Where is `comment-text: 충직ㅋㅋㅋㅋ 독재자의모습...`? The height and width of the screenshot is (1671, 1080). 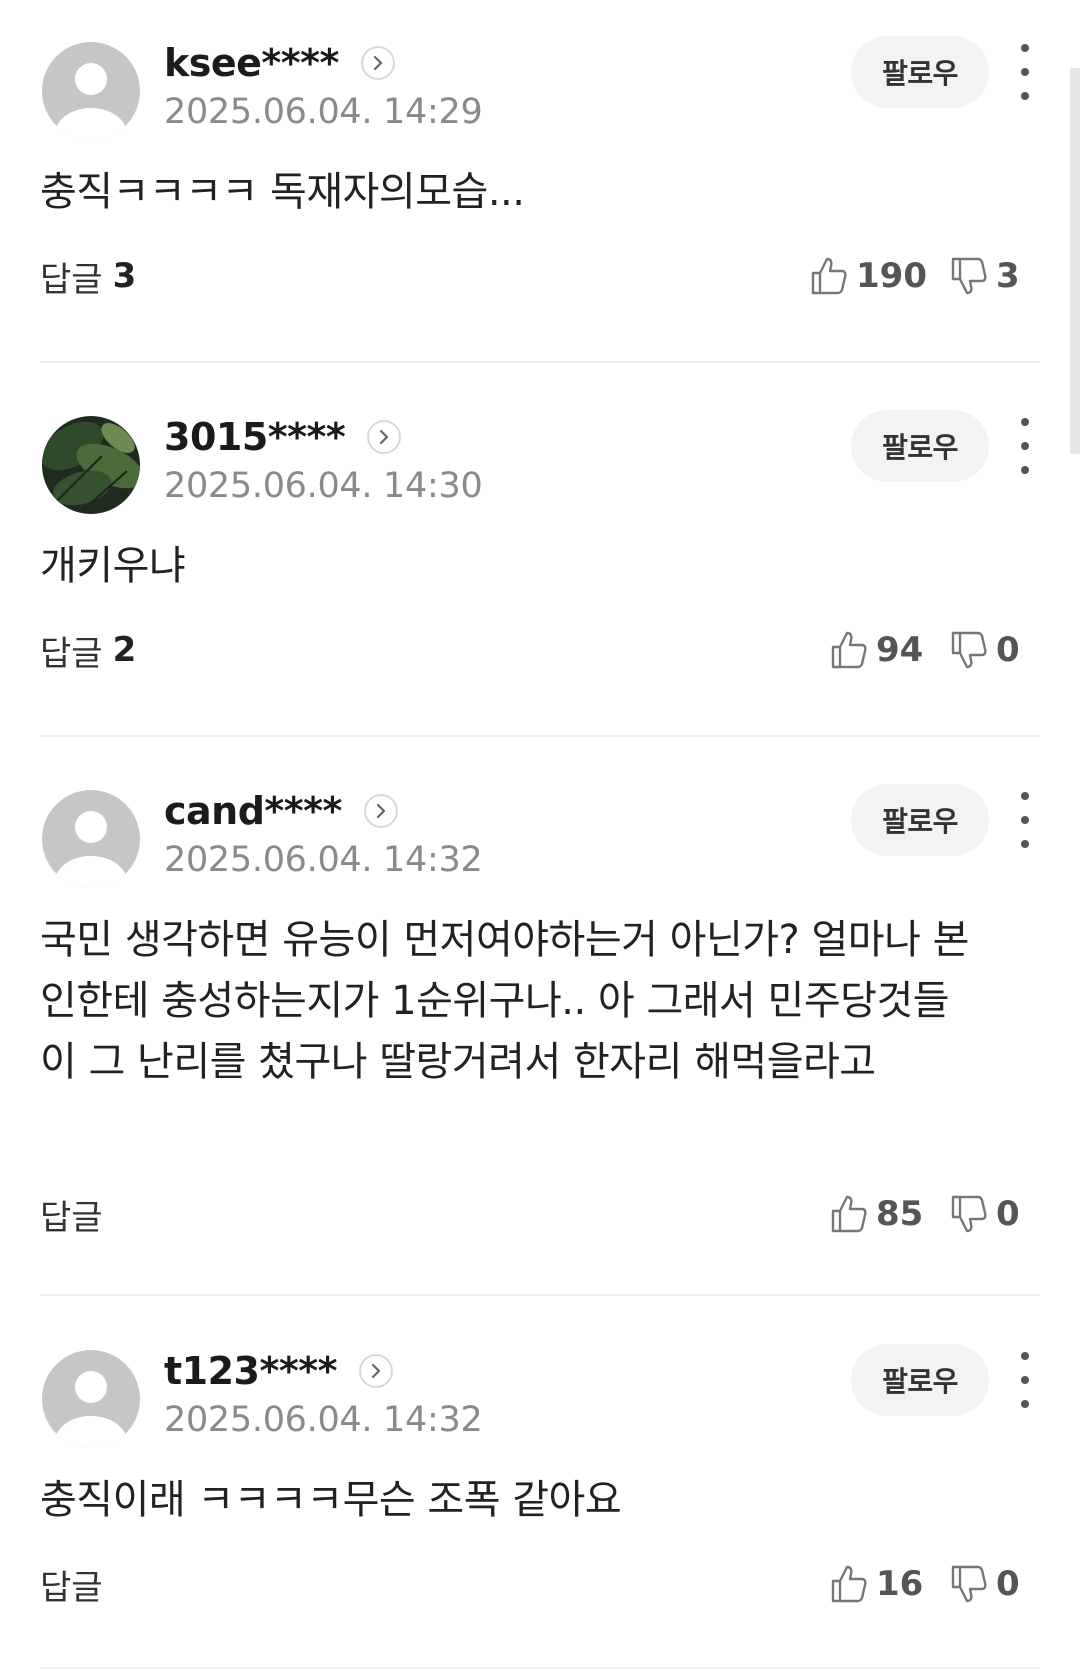
comment-text: 충직ㅋㅋㅋㅋ 독재자의모습... is located at coordinates (282, 192).